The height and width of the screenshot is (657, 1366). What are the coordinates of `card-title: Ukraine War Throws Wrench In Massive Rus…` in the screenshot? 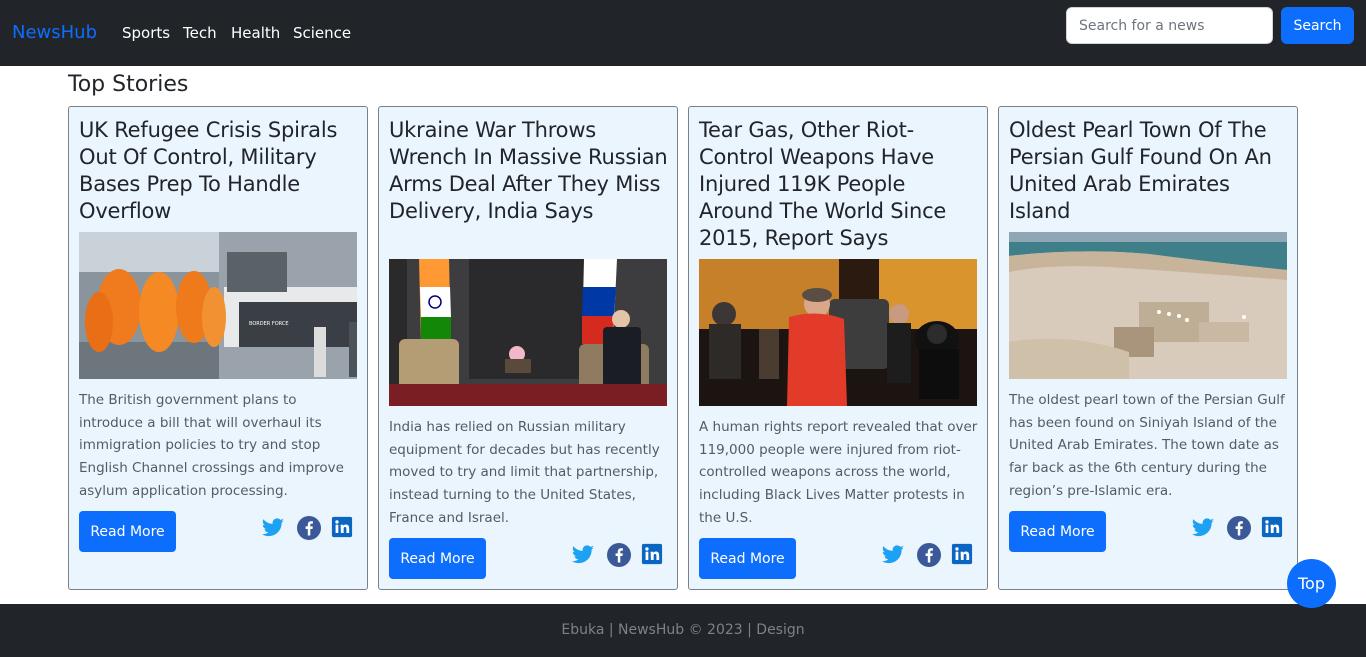 It's located at (528, 170).